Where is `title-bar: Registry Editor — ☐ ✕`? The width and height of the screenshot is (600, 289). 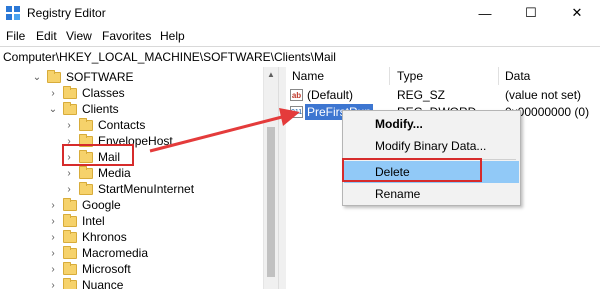 title-bar: Registry Editor — ☐ ✕ is located at coordinates (300, 13).